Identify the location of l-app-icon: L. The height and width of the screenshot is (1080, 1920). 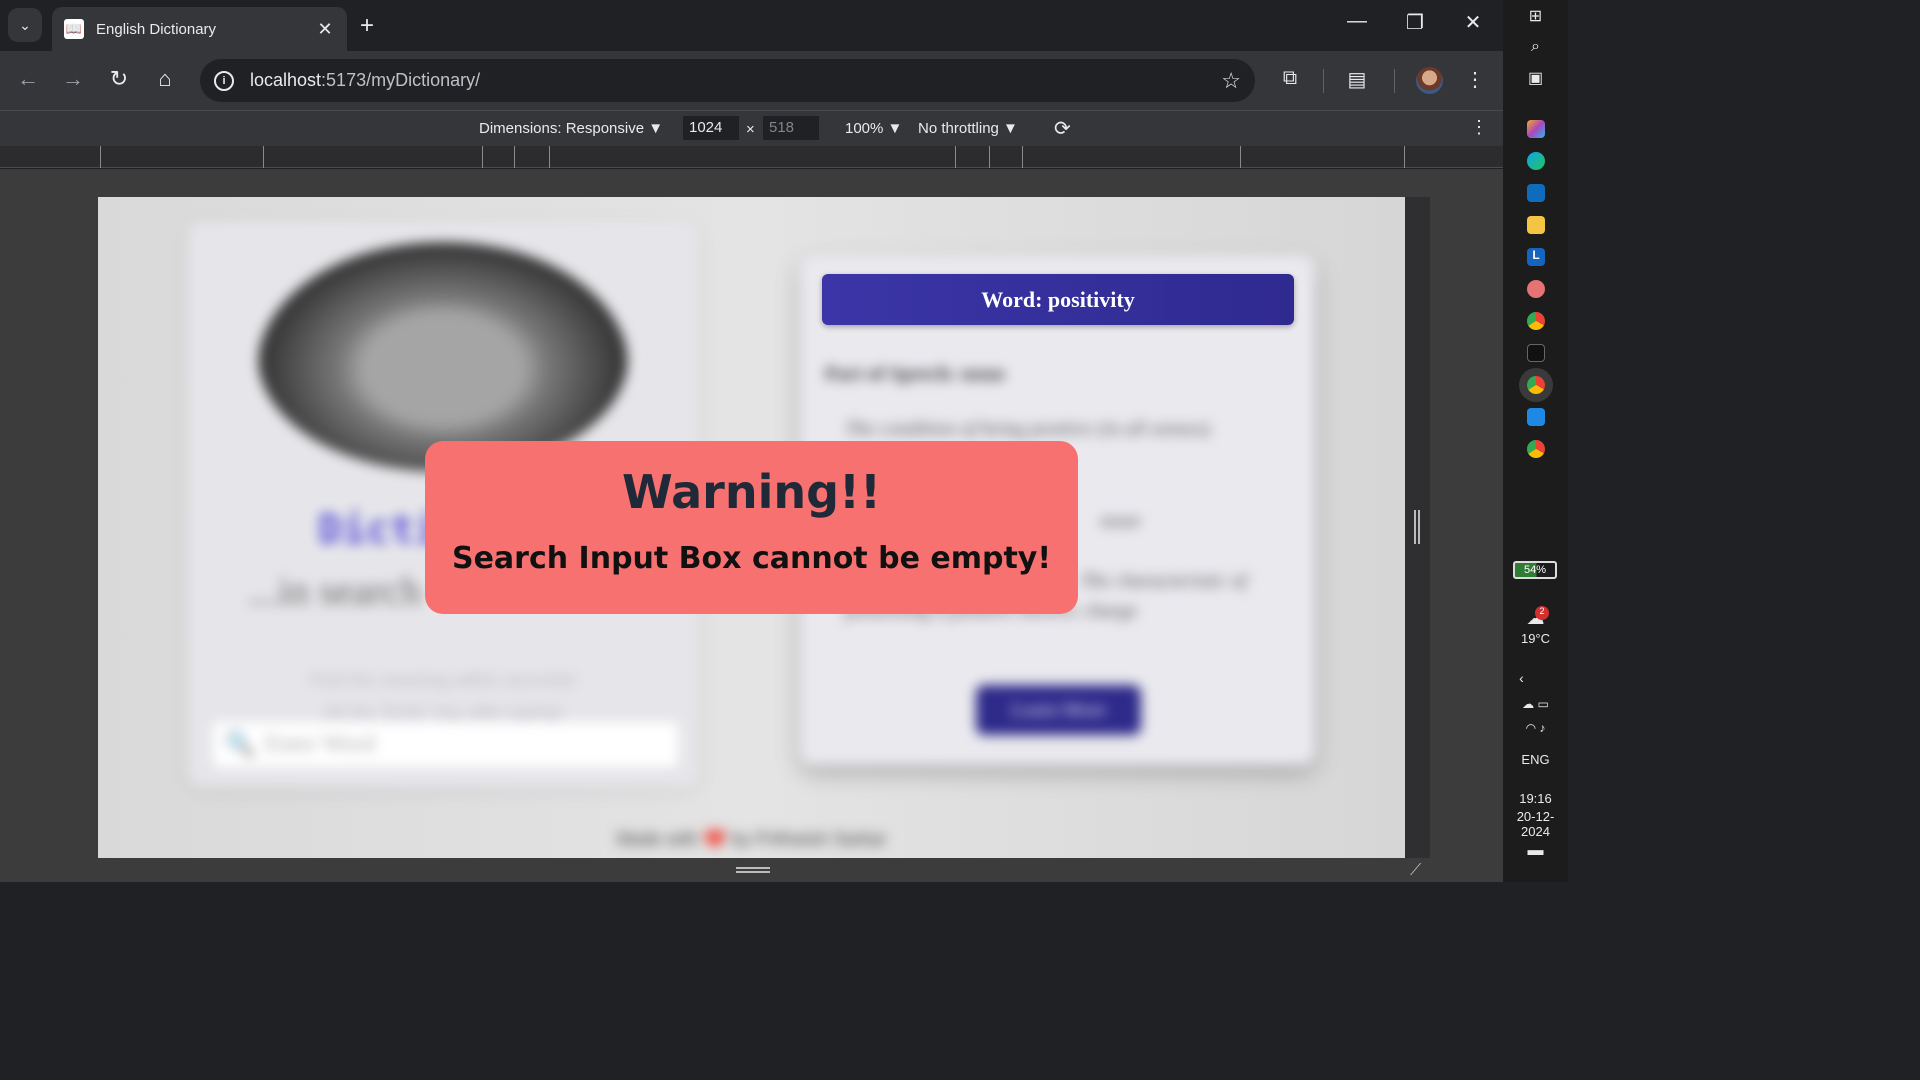
(1536, 257).